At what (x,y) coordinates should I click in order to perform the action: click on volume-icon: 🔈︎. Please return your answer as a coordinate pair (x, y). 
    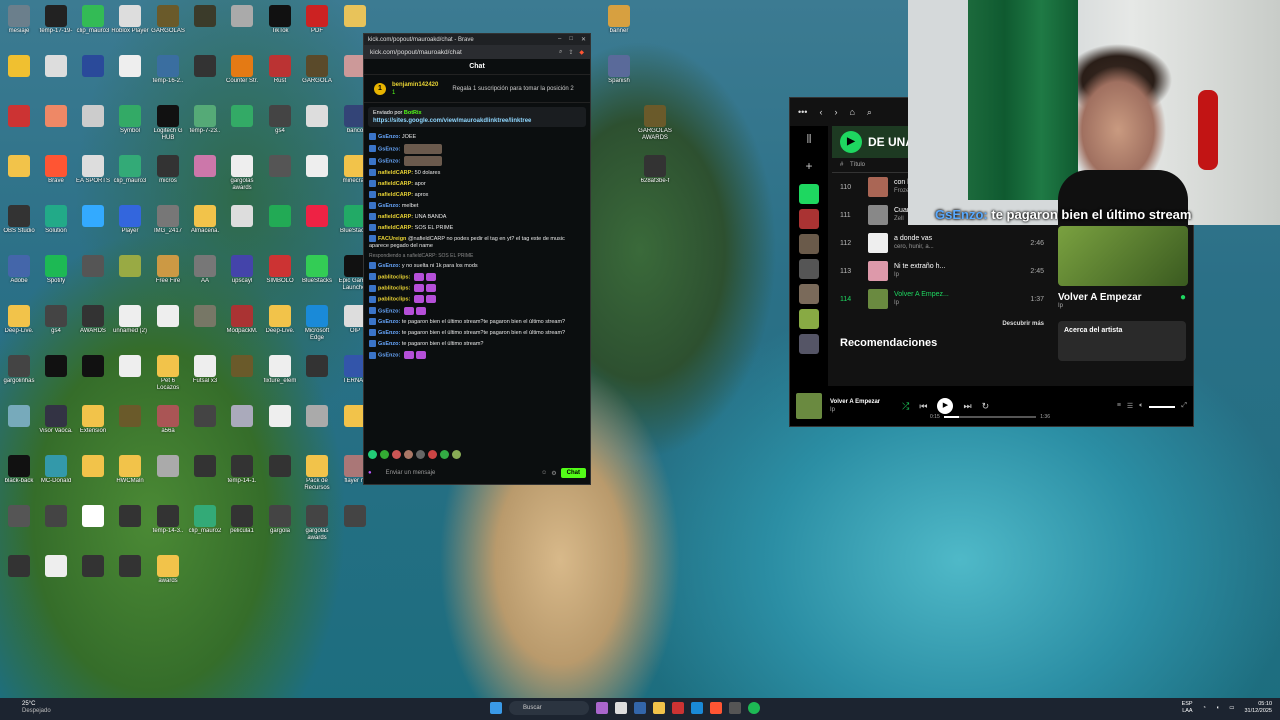
    Looking at the image, I should click on (1141, 406).